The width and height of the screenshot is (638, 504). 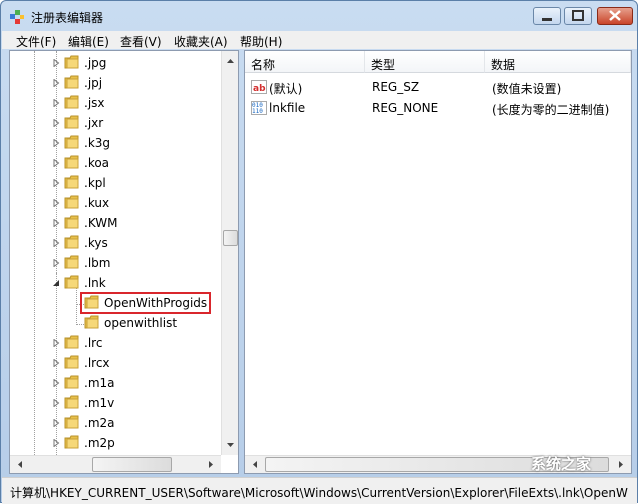 What do you see at coordinates (230, 61) in the screenshot?
I see `scroll-up-icon` at bounding box center [230, 61].